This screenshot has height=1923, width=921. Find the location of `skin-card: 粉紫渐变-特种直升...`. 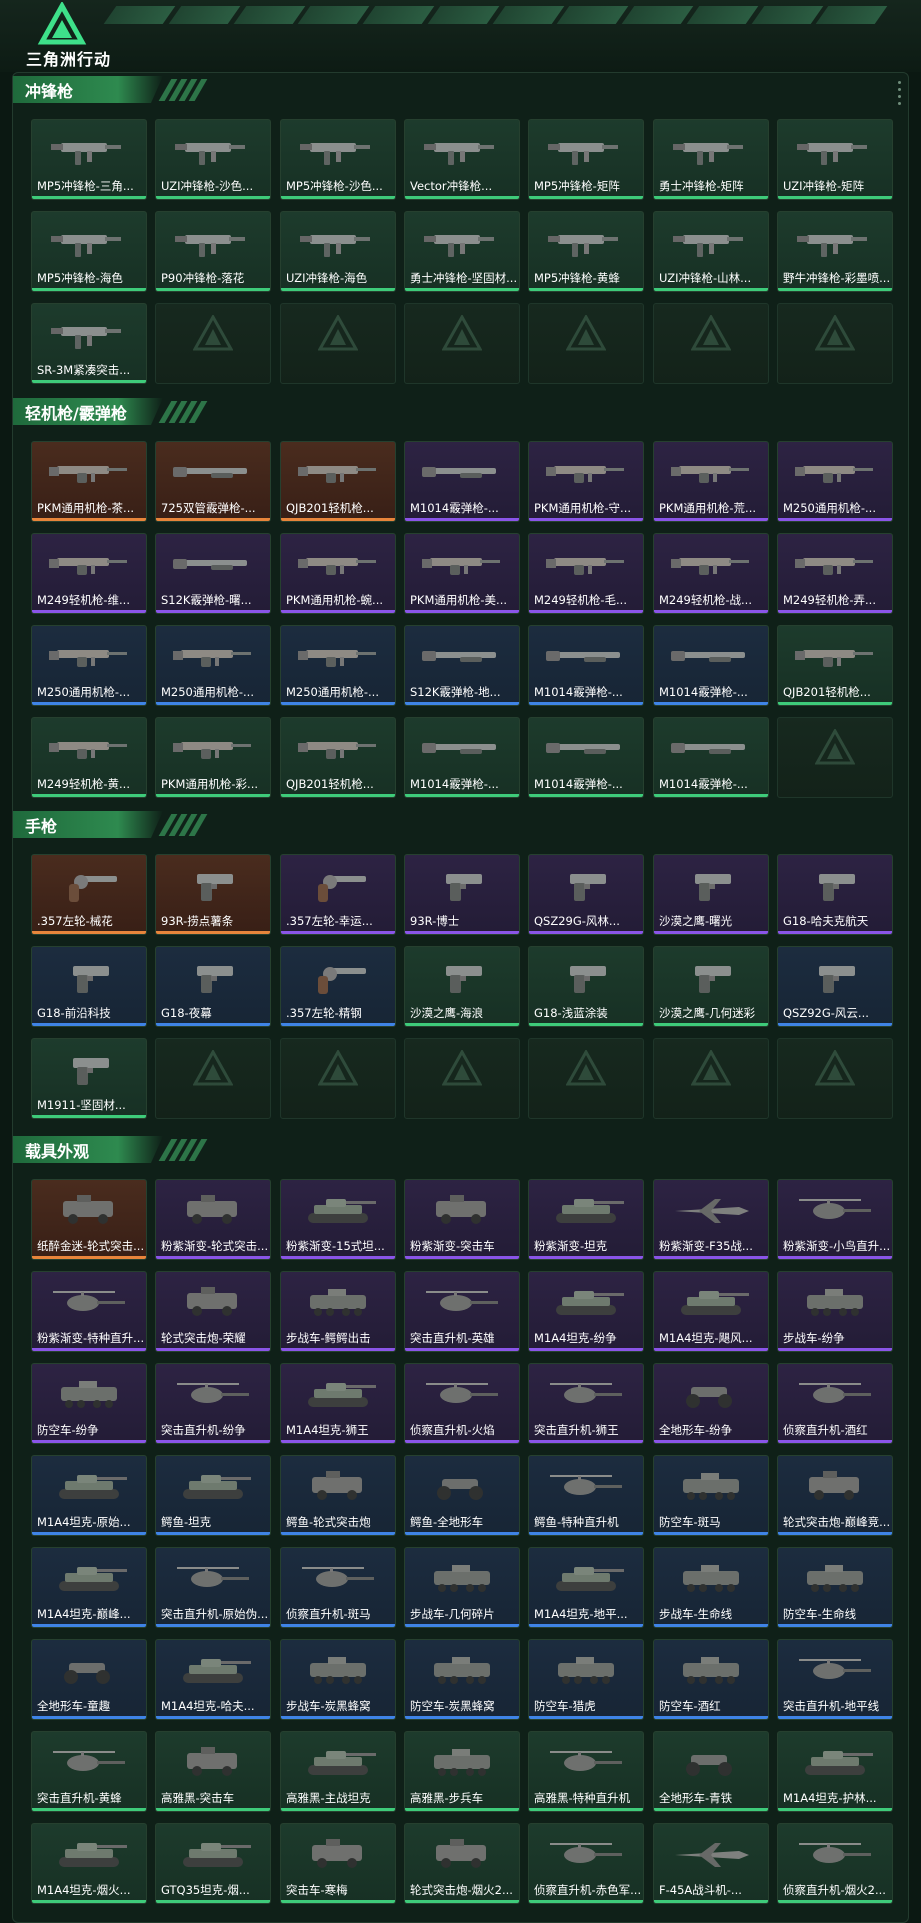

skin-card: 粉紫渐变-特种直升... is located at coordinates (89, 1311).